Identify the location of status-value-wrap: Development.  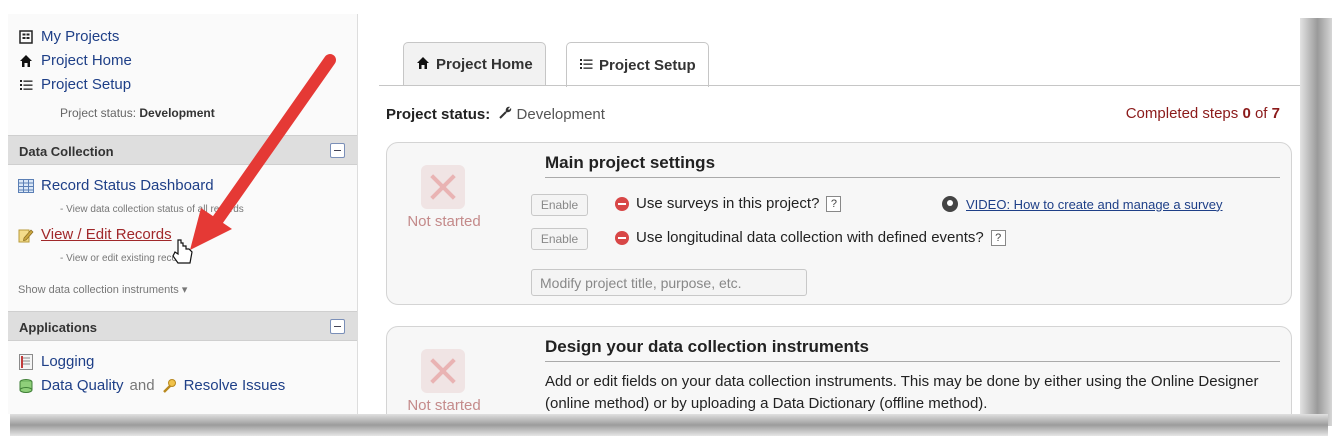
(551, 114).